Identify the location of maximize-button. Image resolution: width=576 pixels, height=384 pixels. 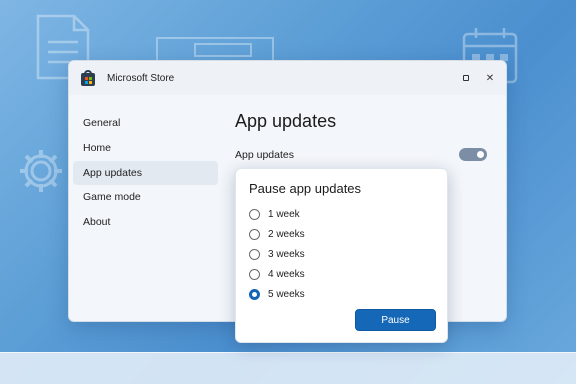
(466, 78).